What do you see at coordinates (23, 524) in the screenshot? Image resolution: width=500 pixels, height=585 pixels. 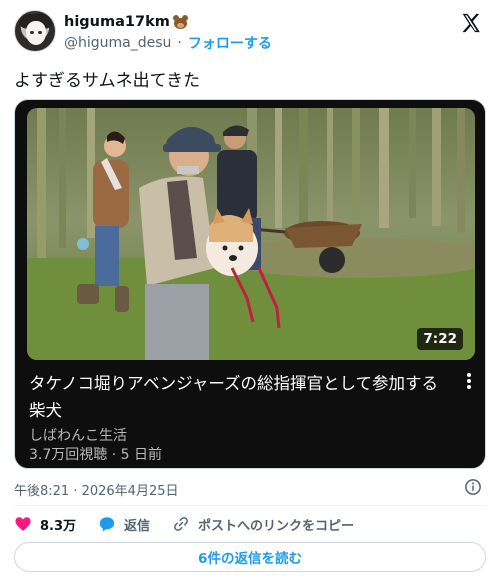 I see `heart-icon` at bounding box center [23, 524].